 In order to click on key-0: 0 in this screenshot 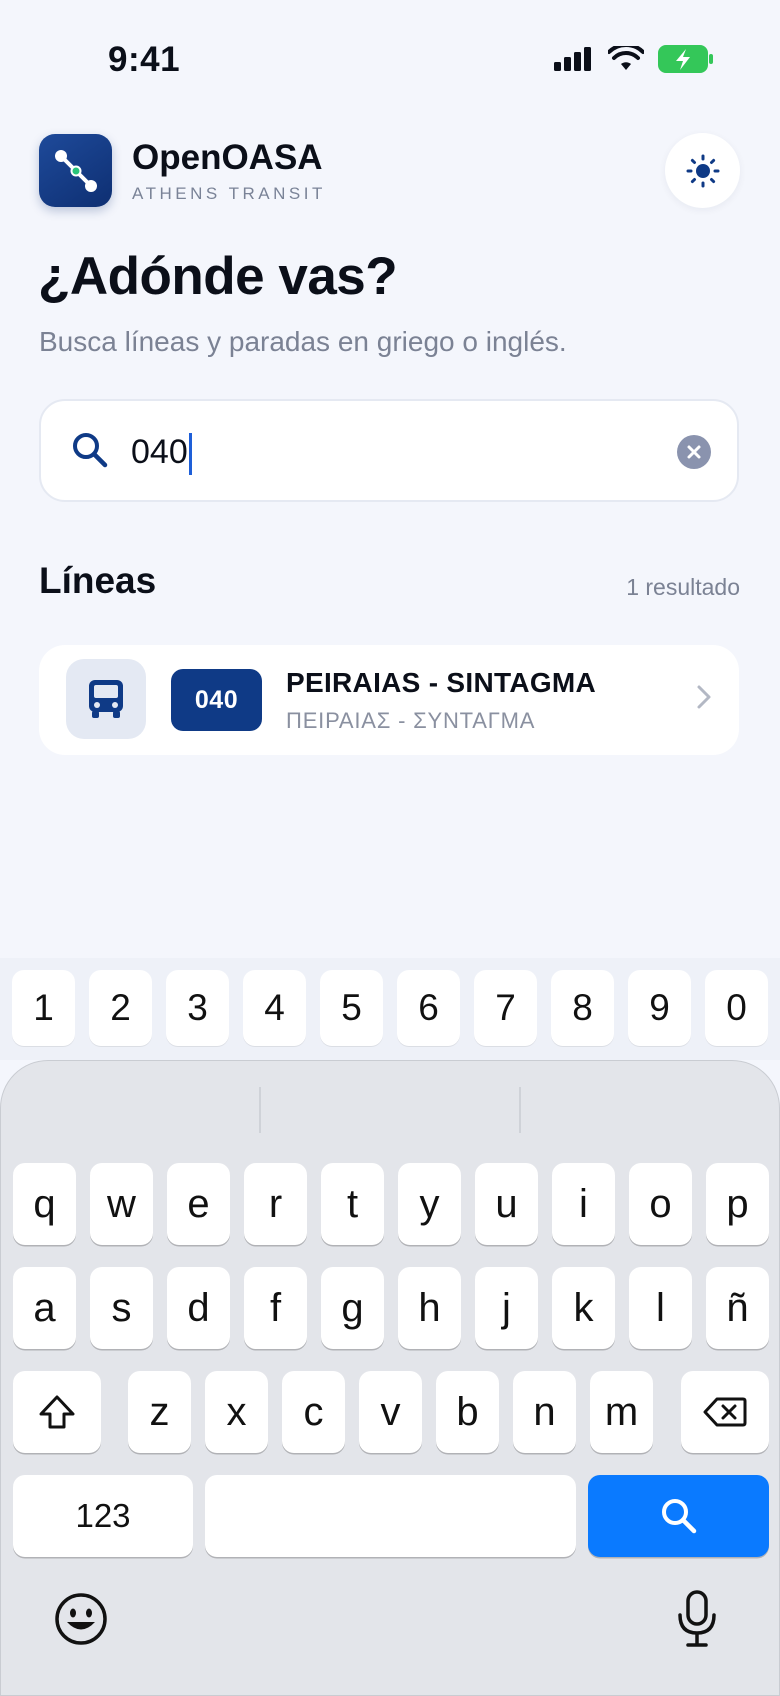, I will do `click(736, 1008)`.